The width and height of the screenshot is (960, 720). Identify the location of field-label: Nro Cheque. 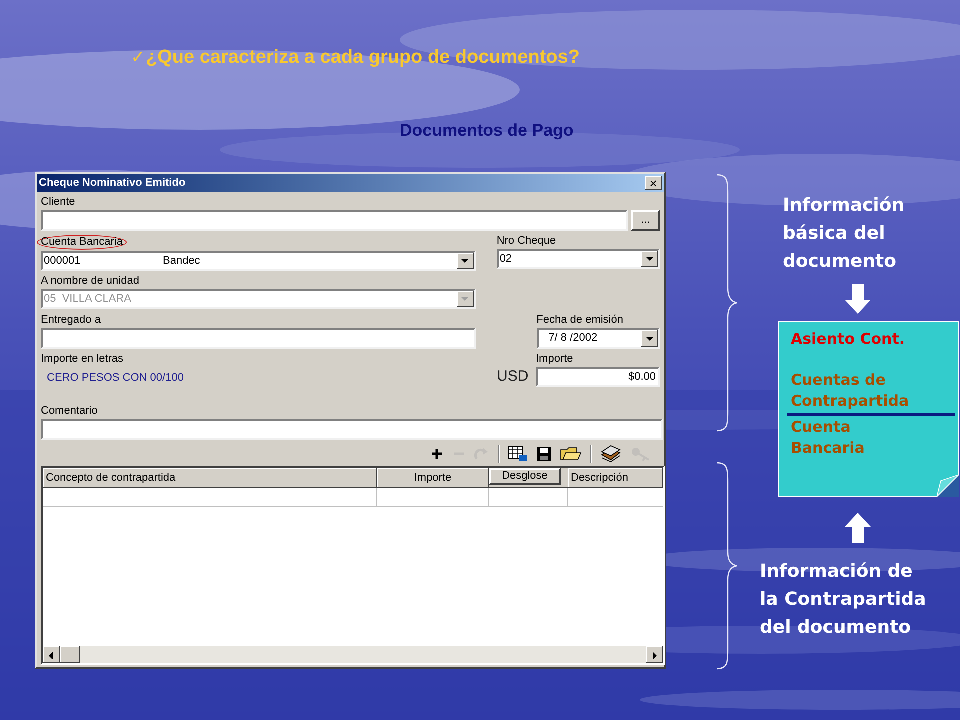
(526, 241).